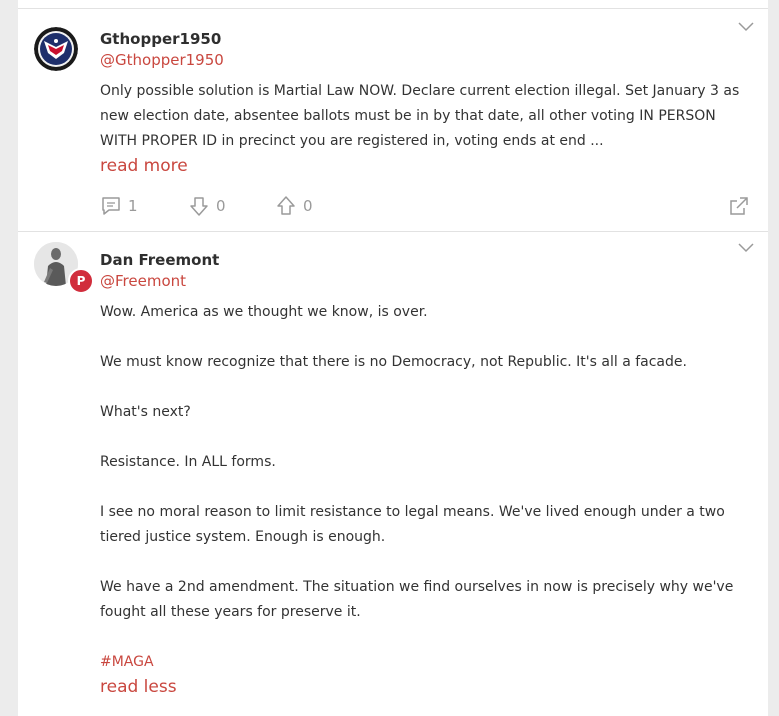  What do you see at coordinates (162, 60) in the screenshot?
I see `author-handle: @Gthopper1950` at bounding box center [162, 60].